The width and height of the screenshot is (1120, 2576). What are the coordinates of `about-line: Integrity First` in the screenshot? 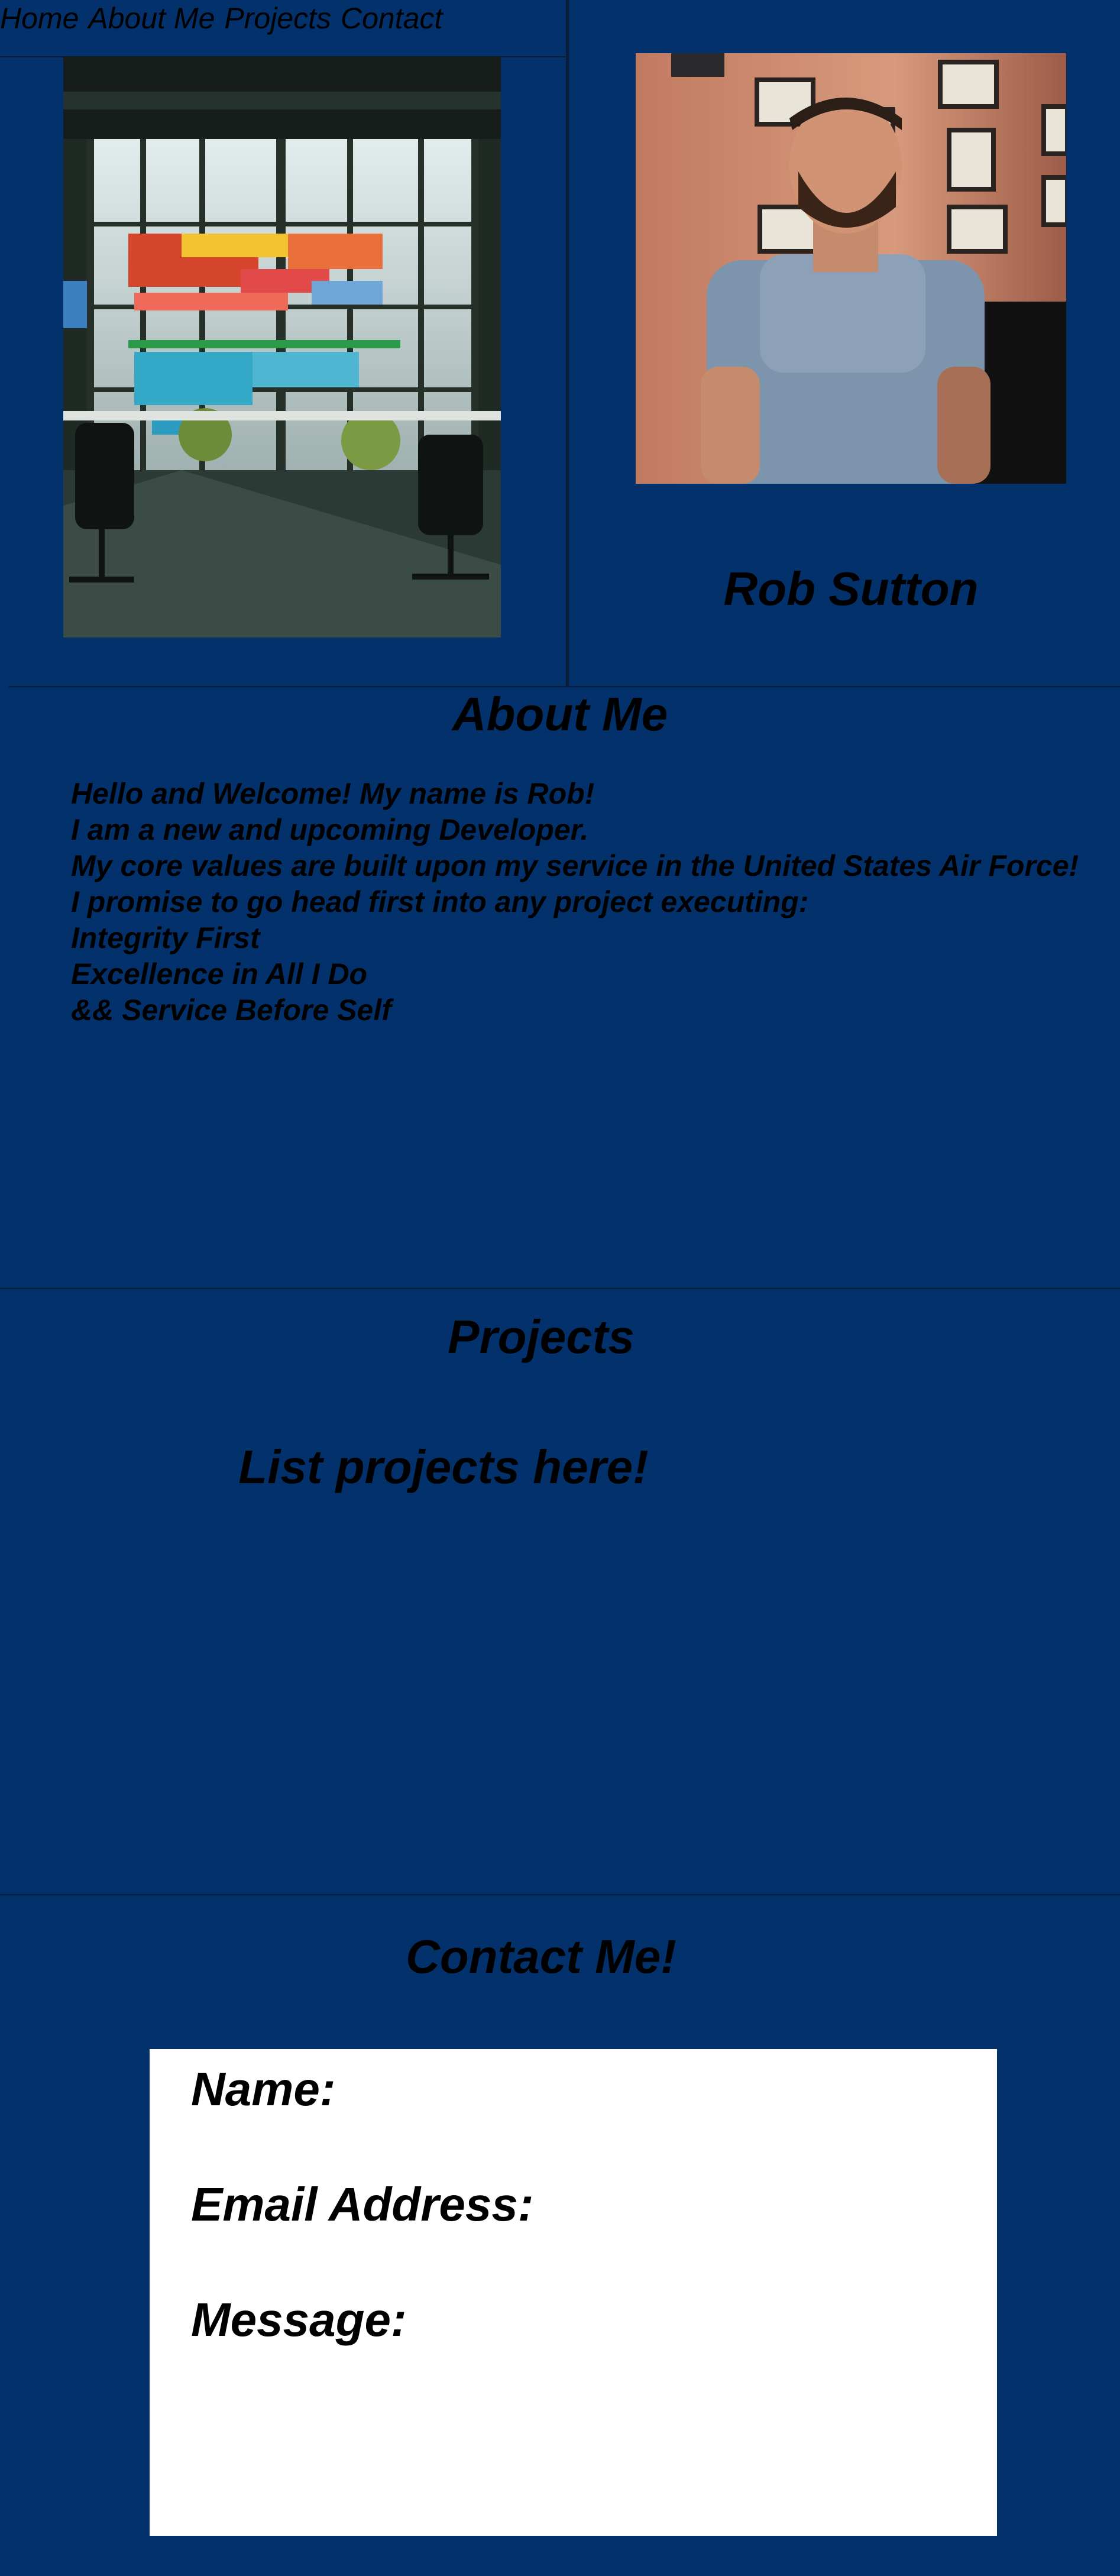 It's located at (165, 938).